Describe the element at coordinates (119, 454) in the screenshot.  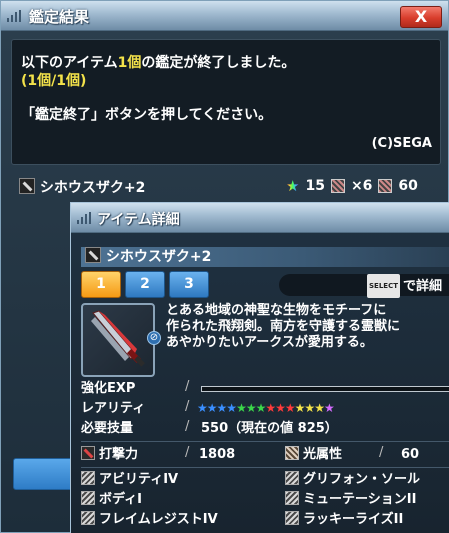
I see `attack-label-text: 打撃力` at that location.